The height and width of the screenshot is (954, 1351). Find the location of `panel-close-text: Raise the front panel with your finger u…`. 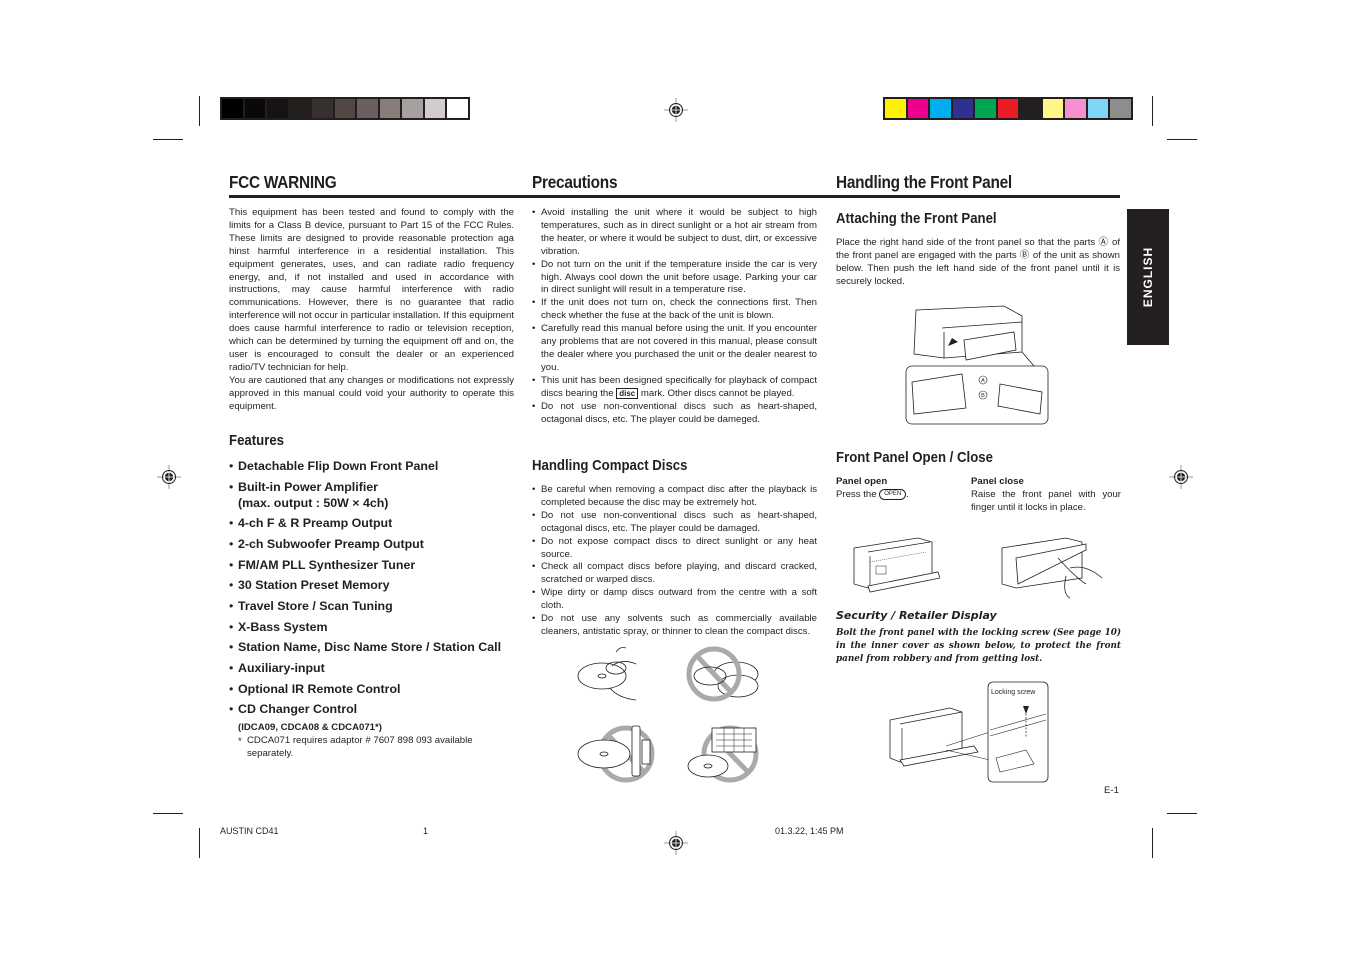

panel-close-text: Raise the front panel with your finger u… is located at coordinates (1046, 501).